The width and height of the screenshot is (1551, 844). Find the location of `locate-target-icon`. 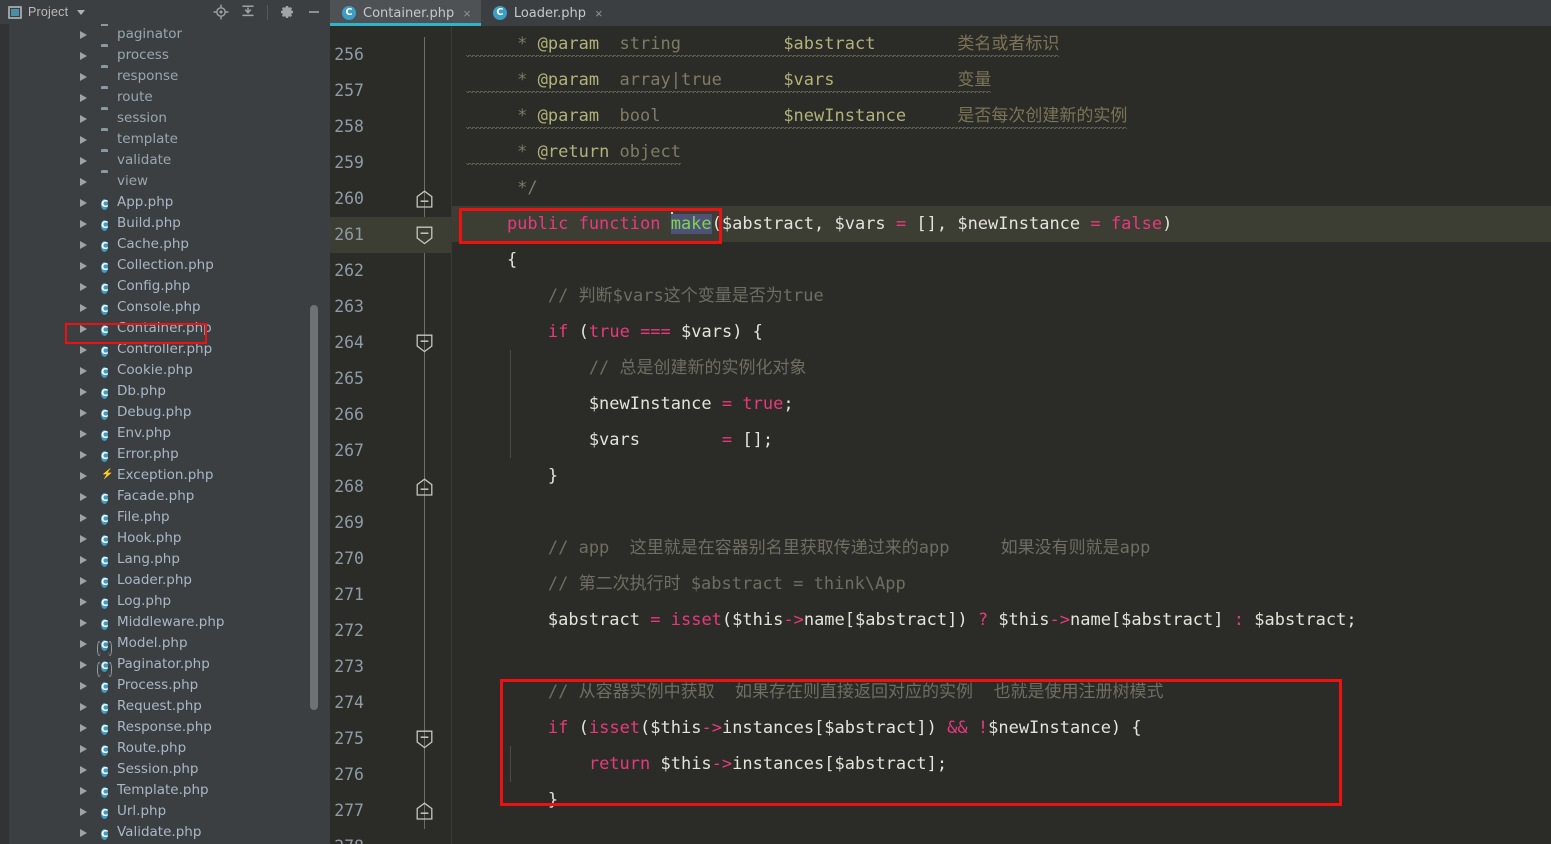

locate-target-icon is located at coordinates (221, 12).